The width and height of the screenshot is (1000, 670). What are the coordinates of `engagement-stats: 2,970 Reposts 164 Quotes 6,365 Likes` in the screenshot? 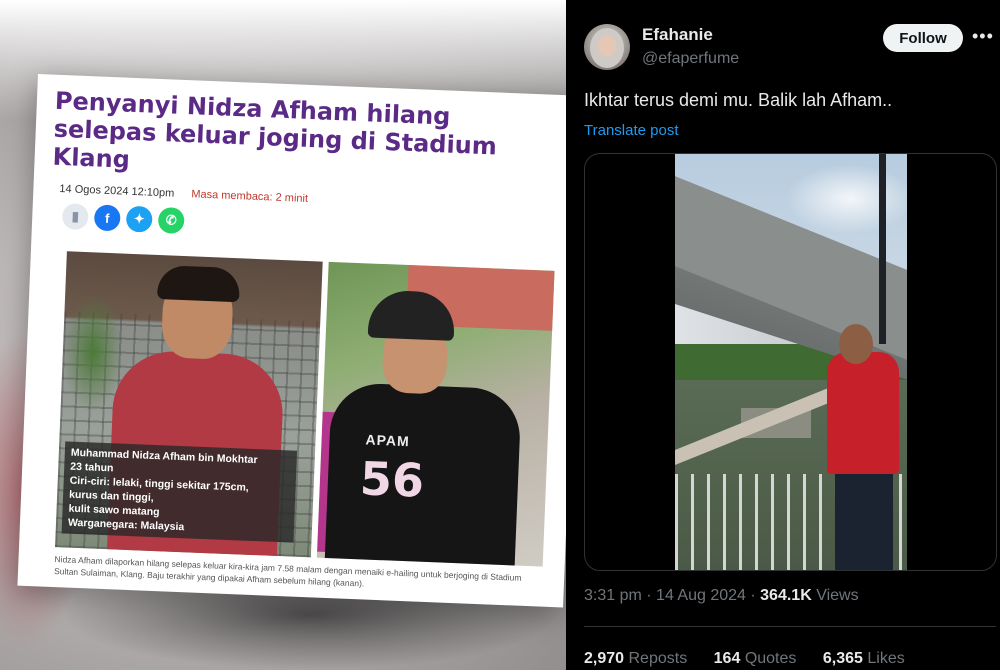 It's located at (755, 659).